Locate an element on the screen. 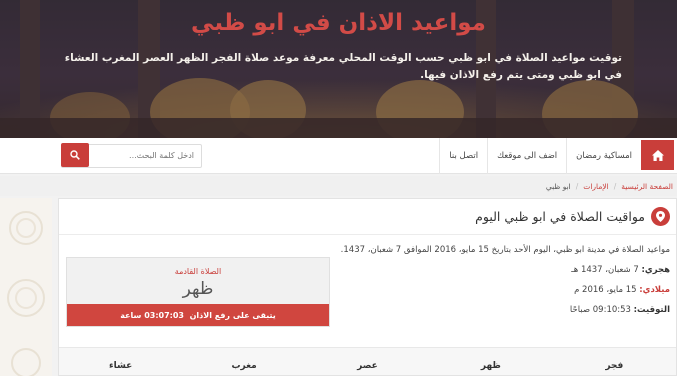 Image resolution: width=677 pixels, height=376 pixels. ornament-pattern is located at coordinates (26, 293).